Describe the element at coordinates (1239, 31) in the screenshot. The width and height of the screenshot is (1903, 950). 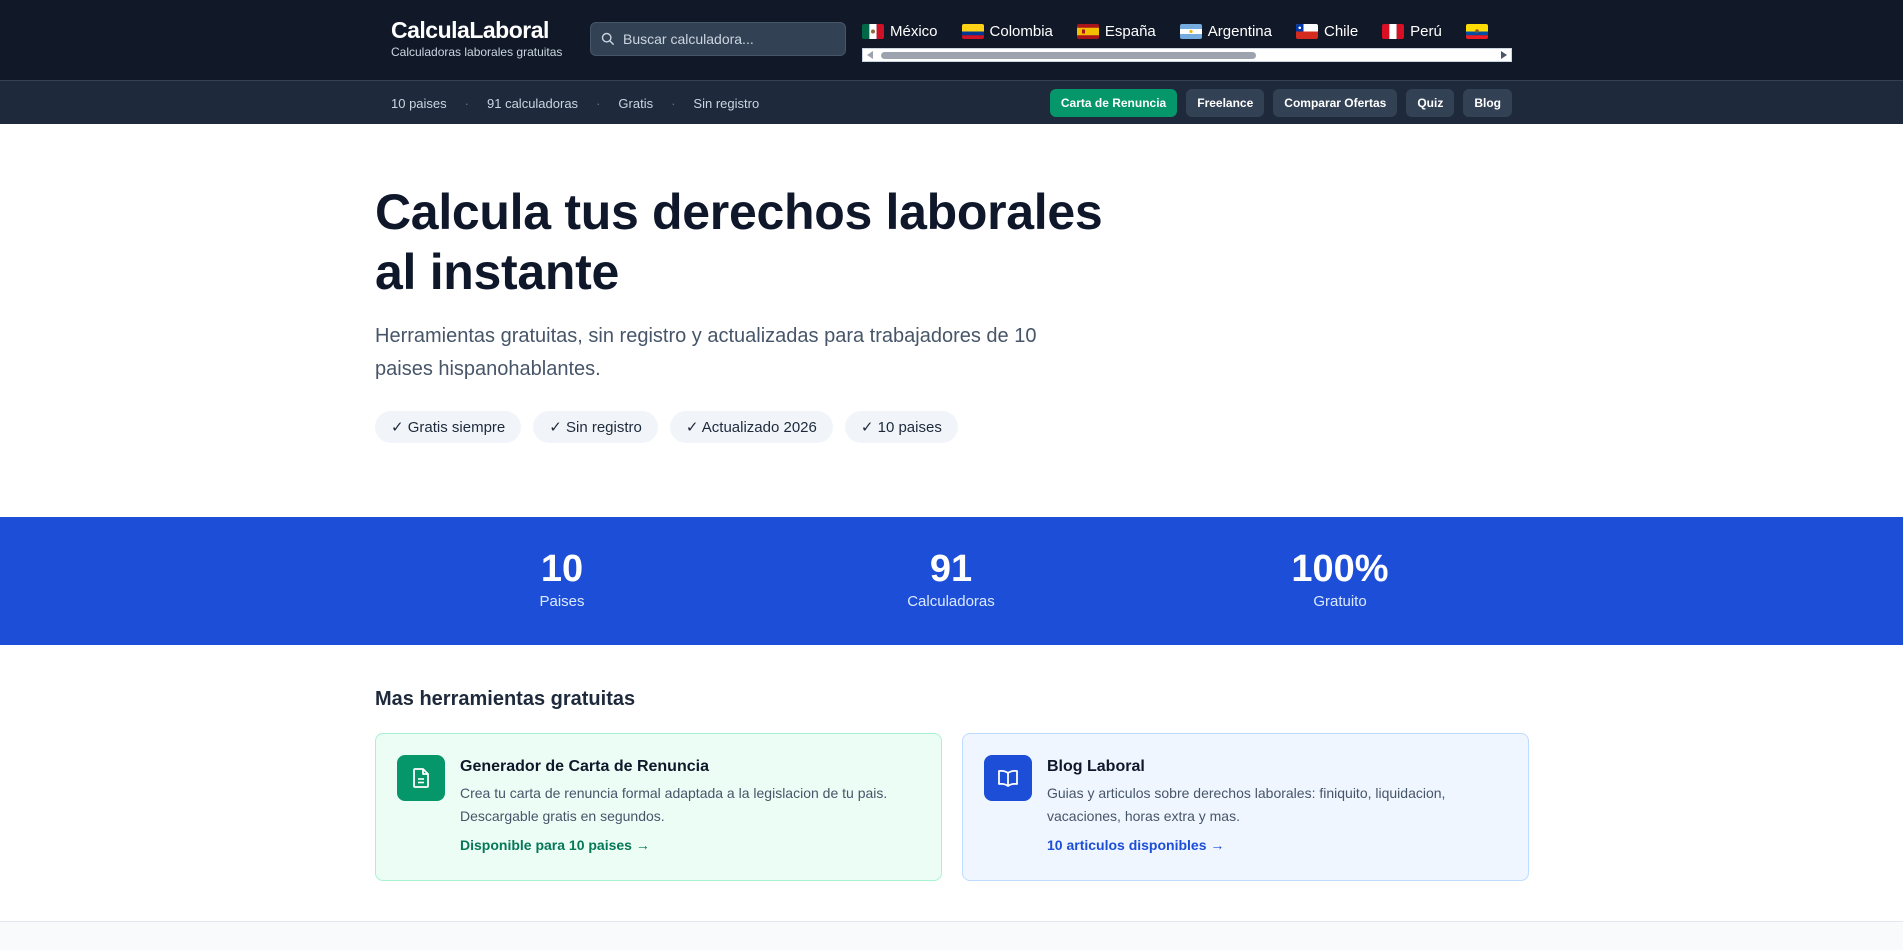
I see `country-label: Argentina` at that location.